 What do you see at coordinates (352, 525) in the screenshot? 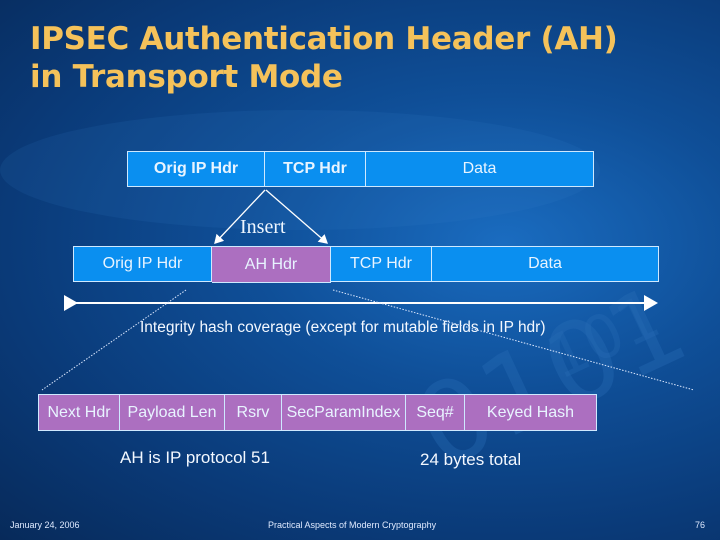
I see `footer-course: Practical Aspects of Modern Cryptography` at bounding box center [352, 525].